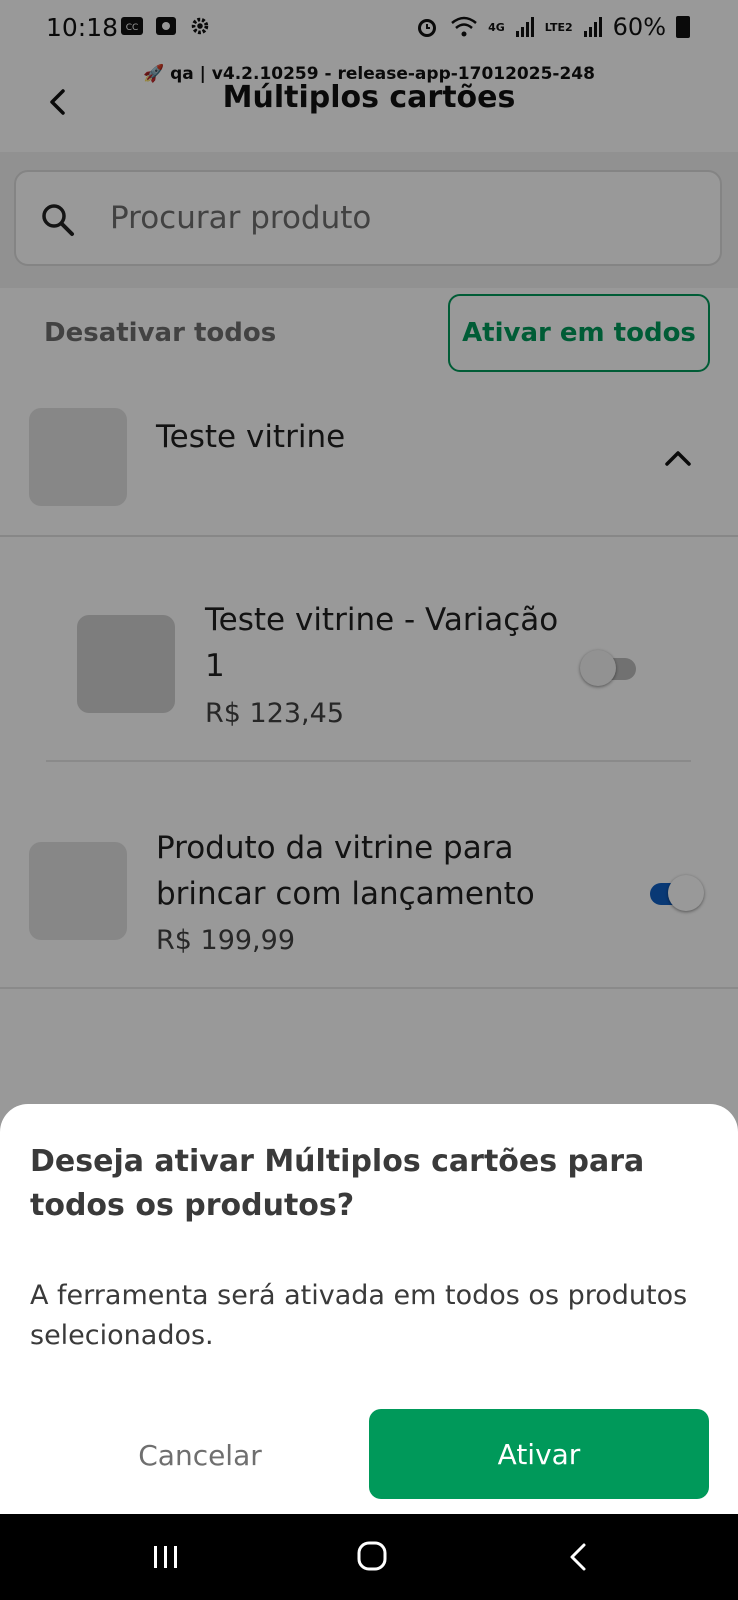  Describe the element at coordinates (372, 1556) in the screenshot. I see `home-icon` at that location.